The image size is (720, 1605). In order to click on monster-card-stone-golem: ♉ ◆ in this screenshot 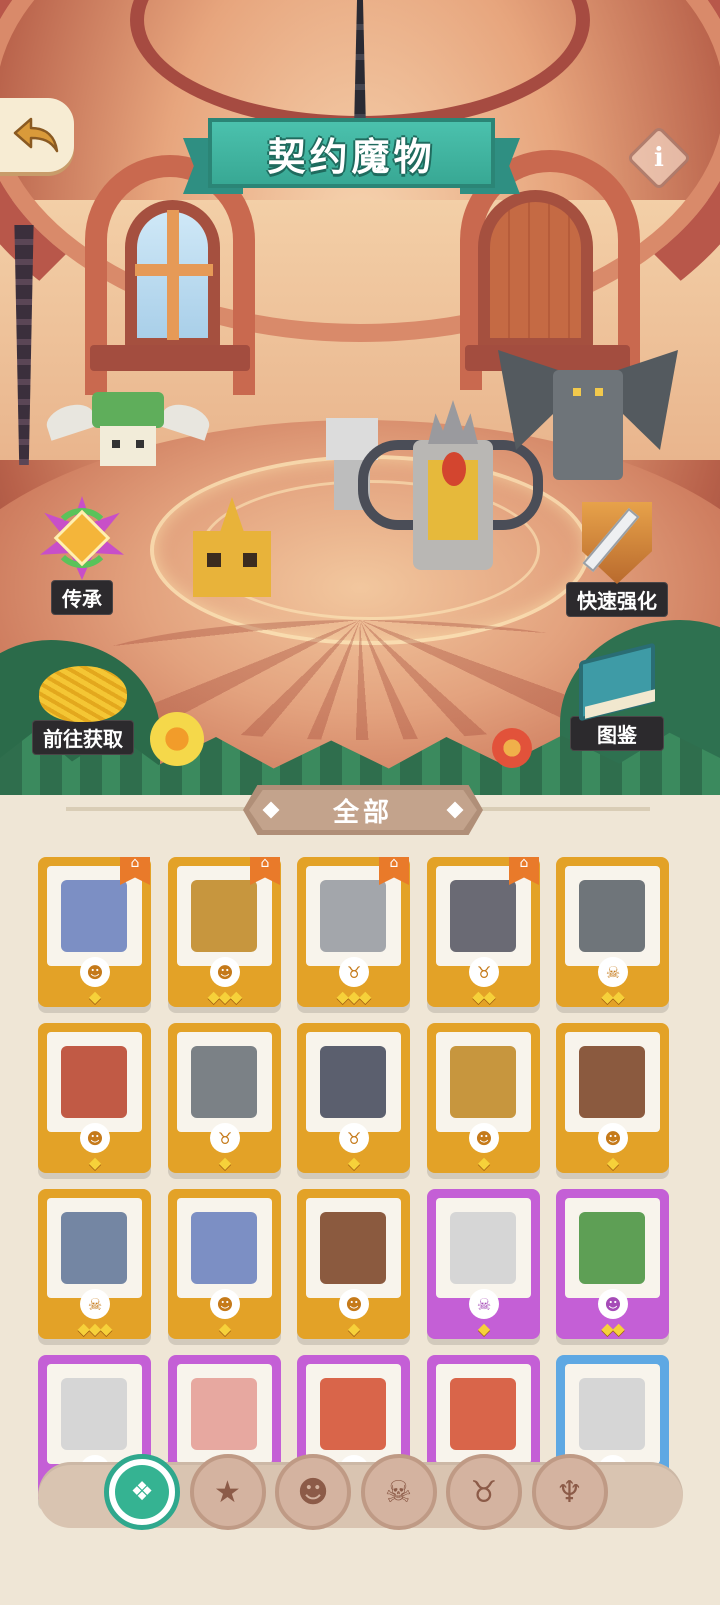, I will do `click(224, 1098)`.